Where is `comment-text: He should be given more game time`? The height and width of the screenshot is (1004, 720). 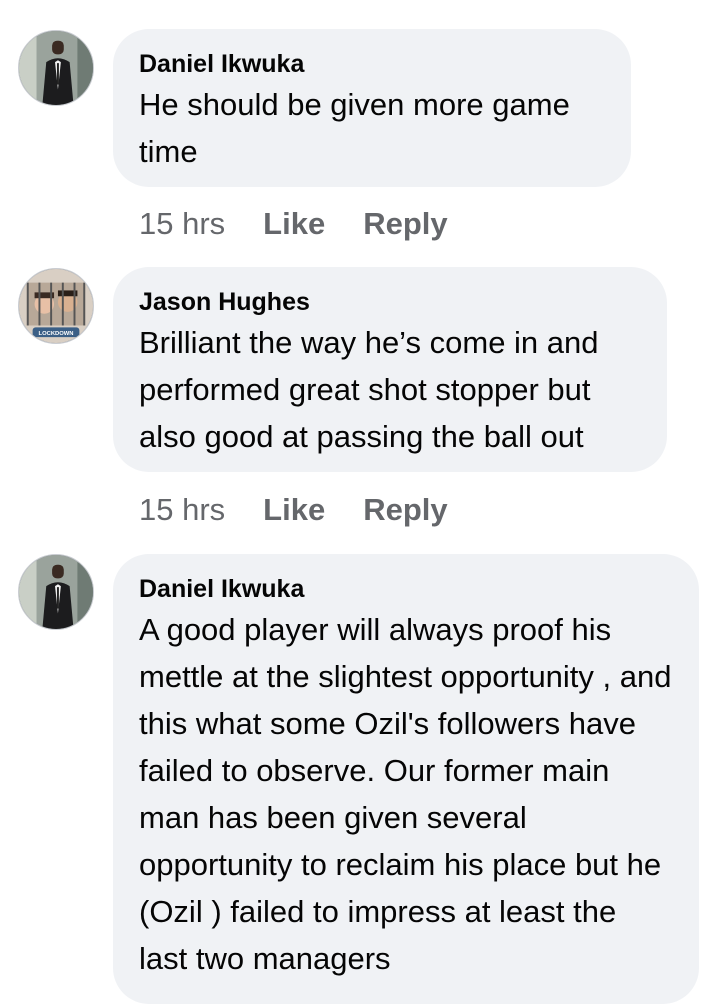 comment-text: He should be given more game time is located at coordinates (354, 128).